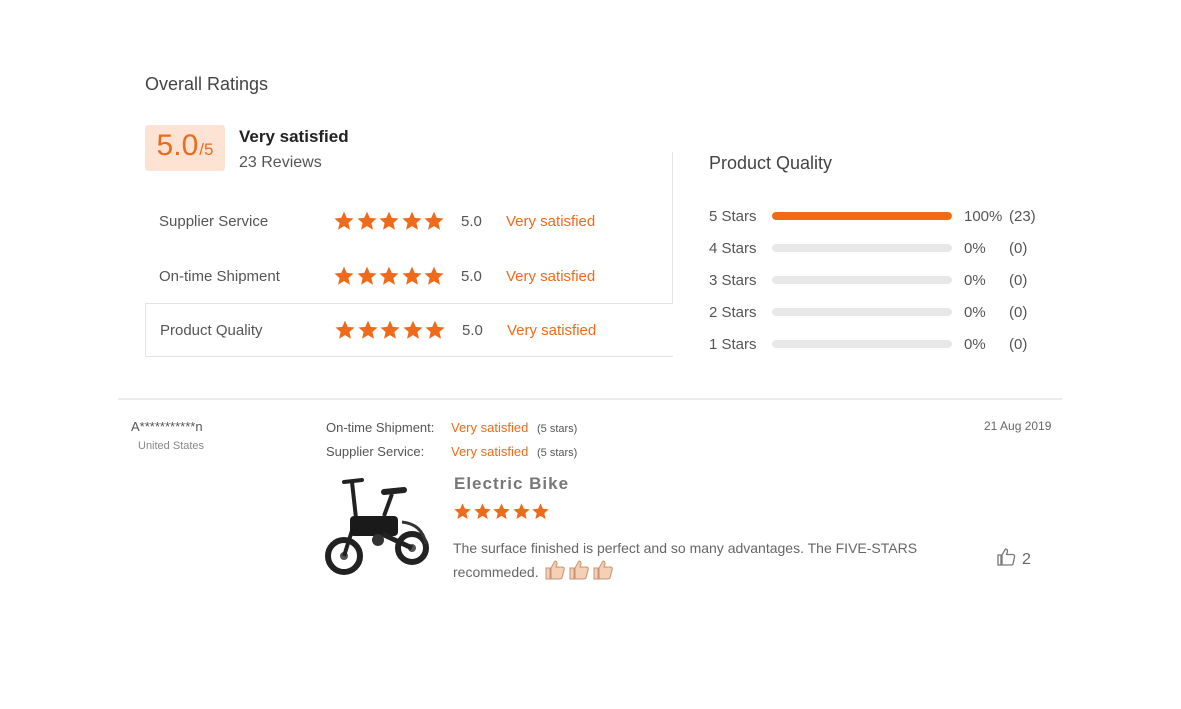  I want to click on overall-score-value: 5.0, so click(177, 145).